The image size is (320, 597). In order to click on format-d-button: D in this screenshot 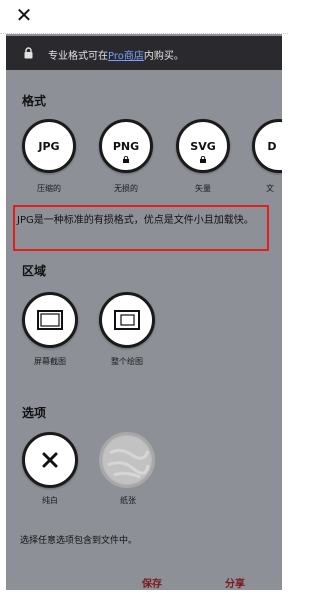, I will do `click(267, 146)`.